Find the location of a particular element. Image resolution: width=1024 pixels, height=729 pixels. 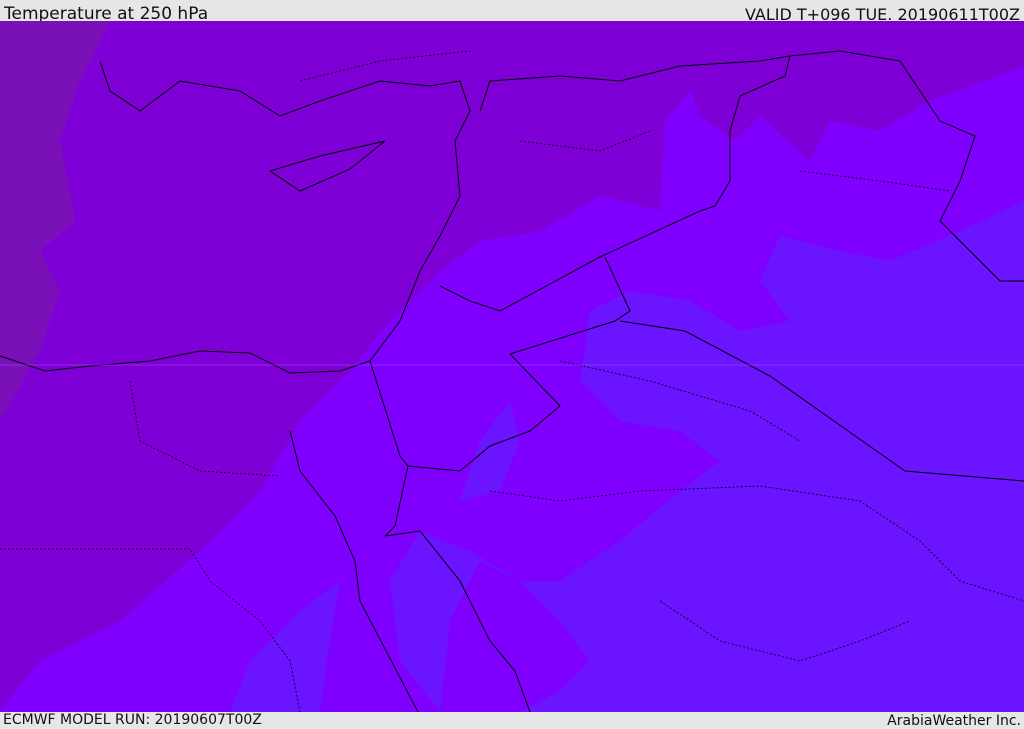

model-run: ECMWF MODEL RUN: 20190607T00Z is located at coordinates (132, 720).